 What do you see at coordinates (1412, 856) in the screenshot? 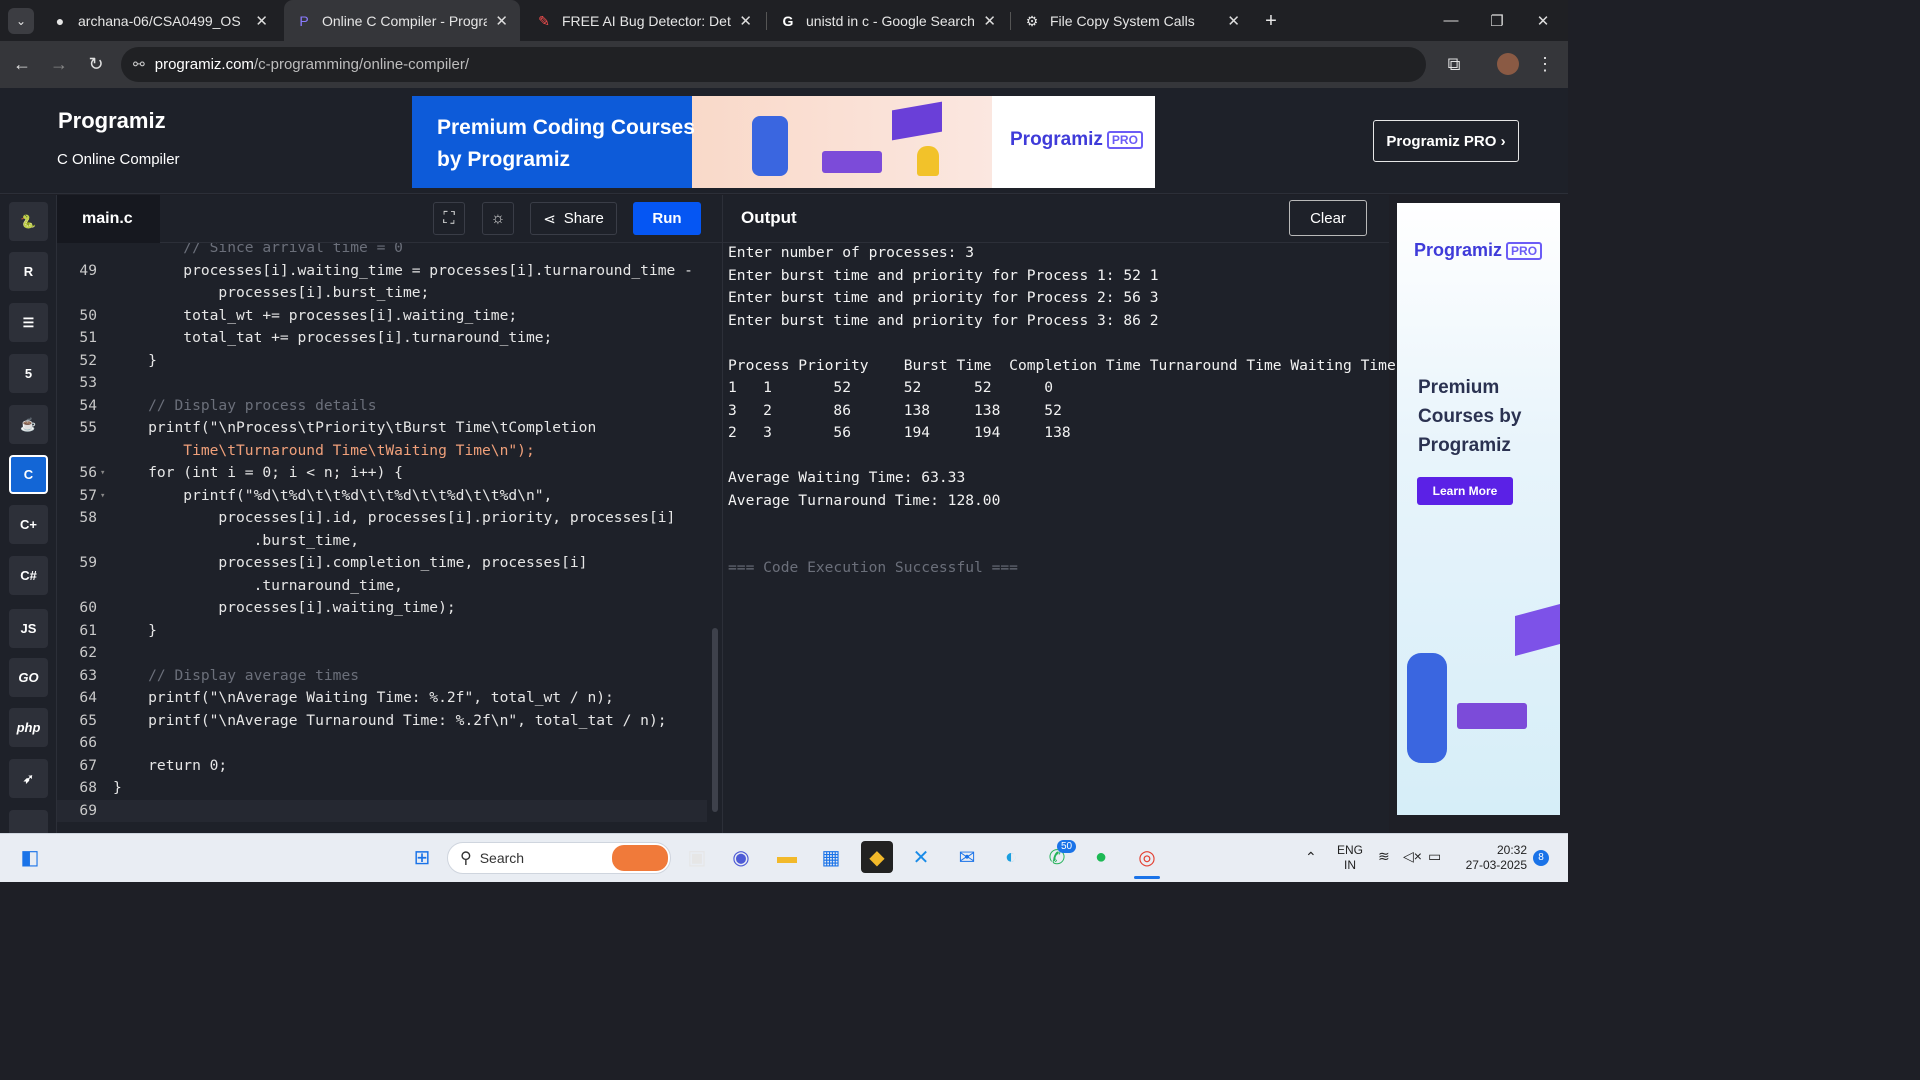
I see `volume-muted-icon: ◁×` at bounding box center [1412, 856].